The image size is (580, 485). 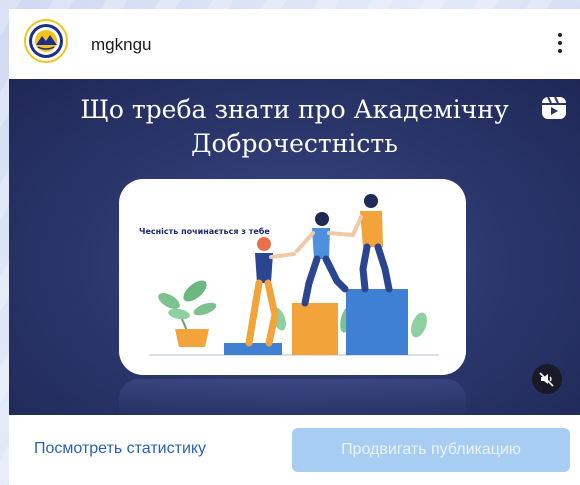 What do you see at coordinates (554, 107) in the screenshot?
I see `reels-icon` at bounding box center [554, 107].